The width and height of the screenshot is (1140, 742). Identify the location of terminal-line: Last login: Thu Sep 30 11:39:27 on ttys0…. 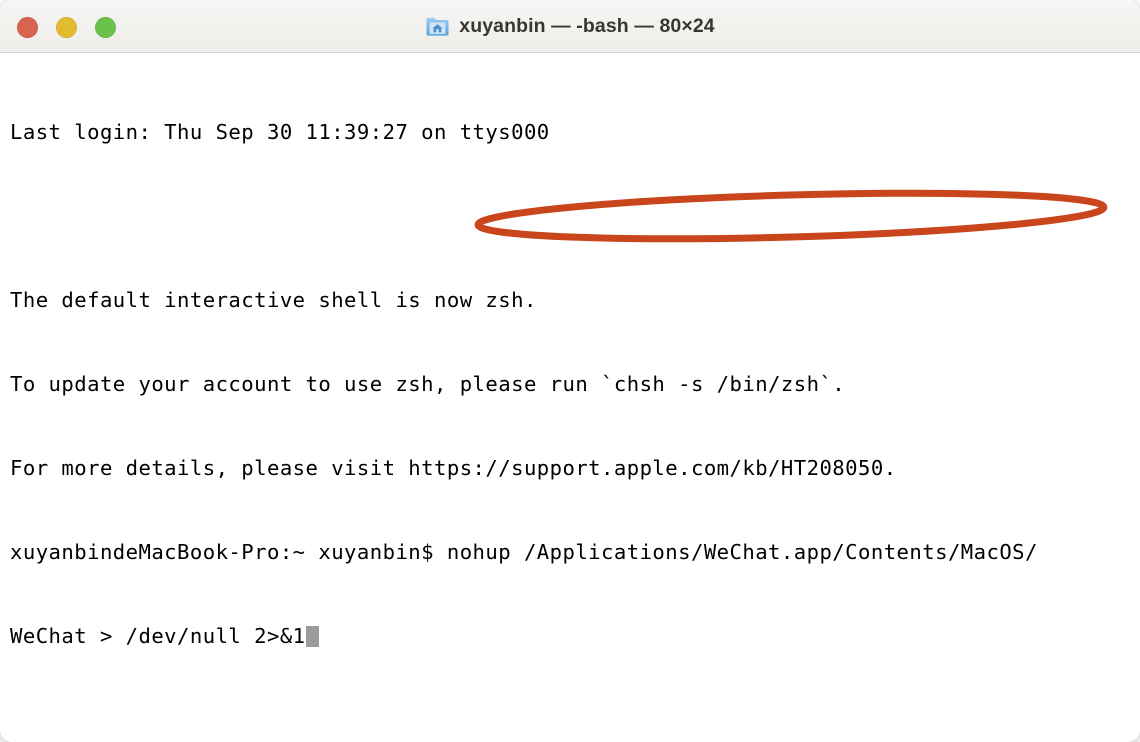
(280, 132).